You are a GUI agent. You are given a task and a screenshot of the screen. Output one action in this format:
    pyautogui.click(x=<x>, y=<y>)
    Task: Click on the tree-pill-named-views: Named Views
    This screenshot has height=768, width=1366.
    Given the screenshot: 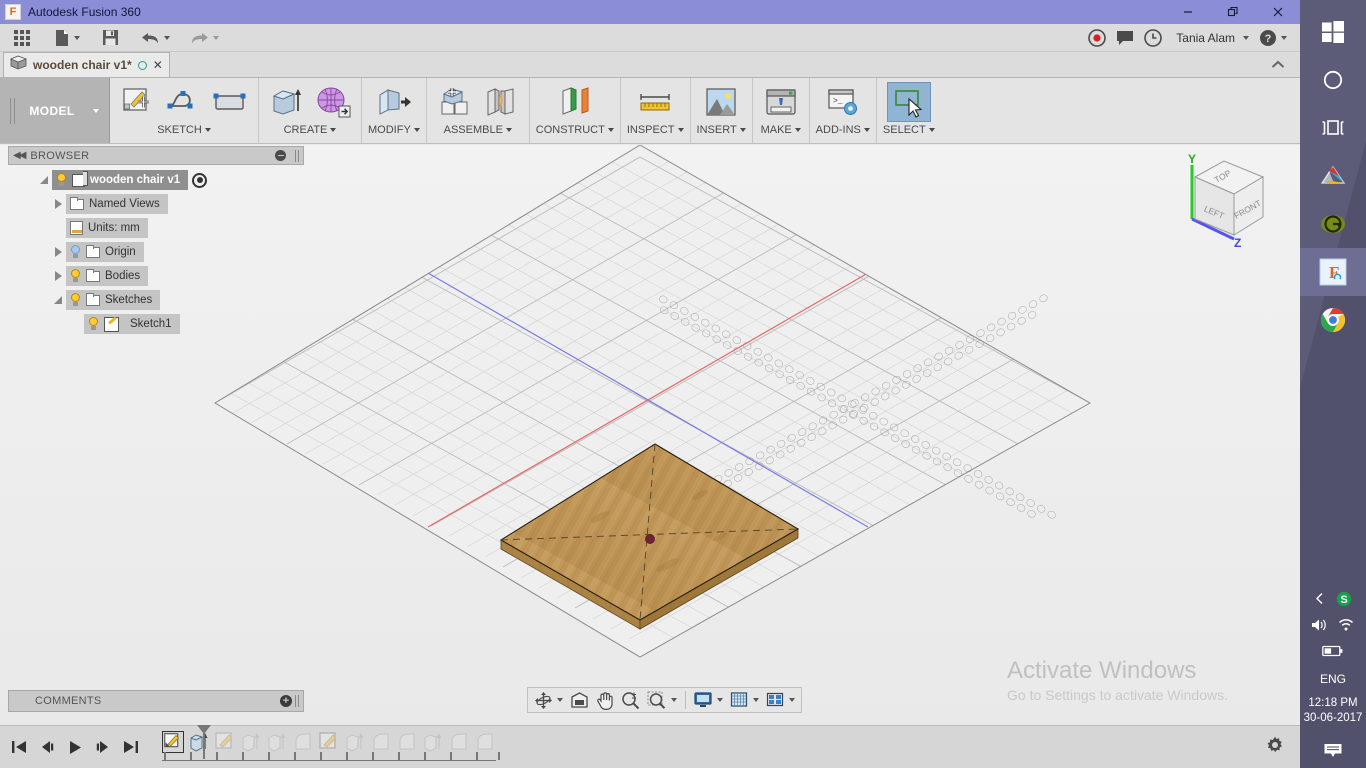 What is the action you would take?
    pyautogui.click(x=117, y=204)
    